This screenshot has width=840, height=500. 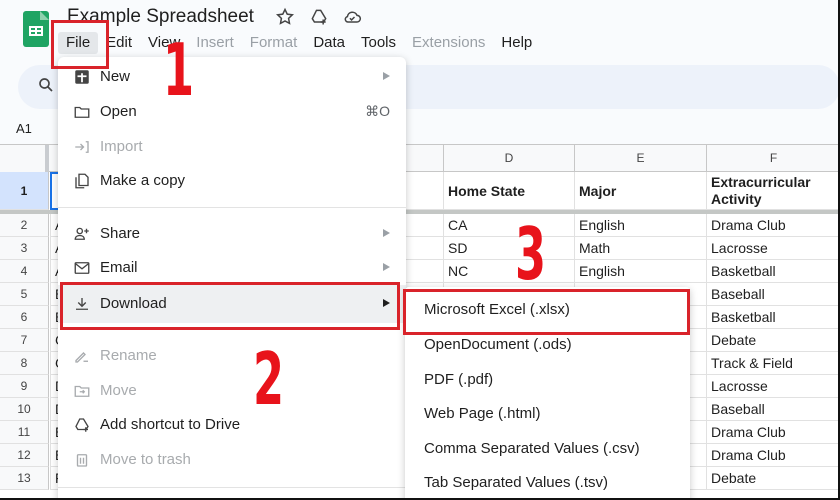 I want to click on menu-tools: Tools, so click(x=378, y=43).